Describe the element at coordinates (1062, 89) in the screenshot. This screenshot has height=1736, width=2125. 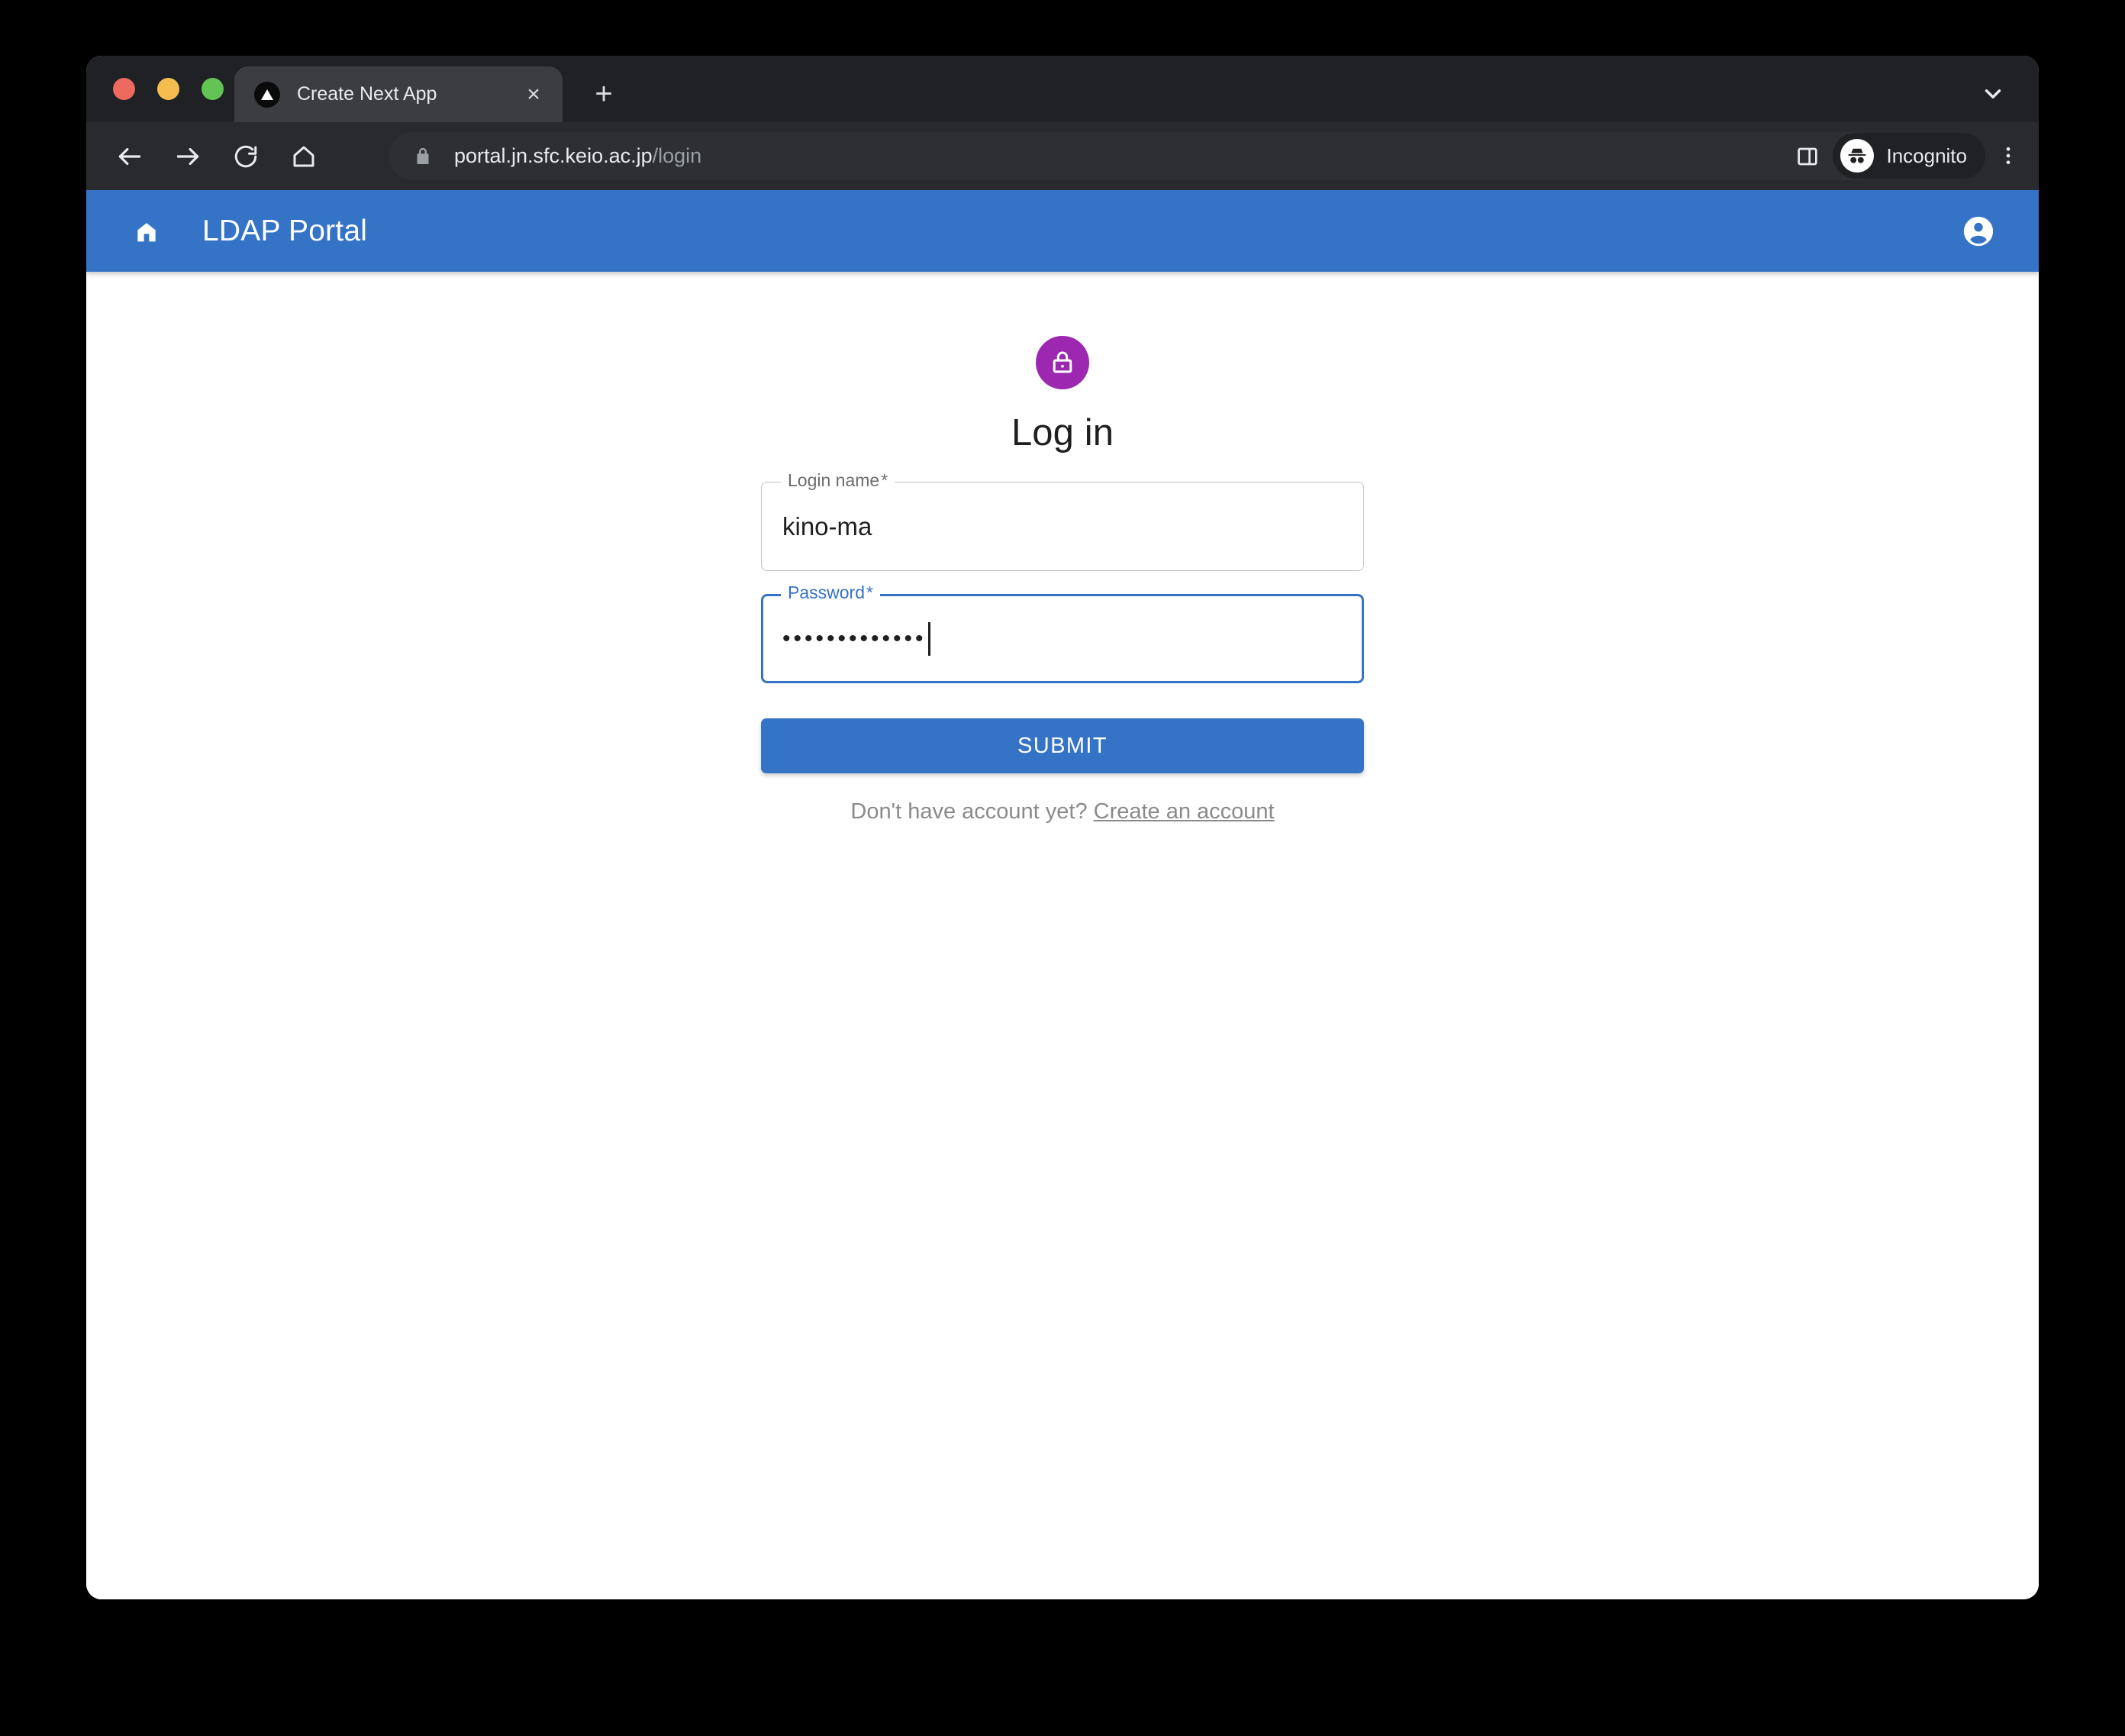
I see `tab-strip: Create Next App × +` at that location.